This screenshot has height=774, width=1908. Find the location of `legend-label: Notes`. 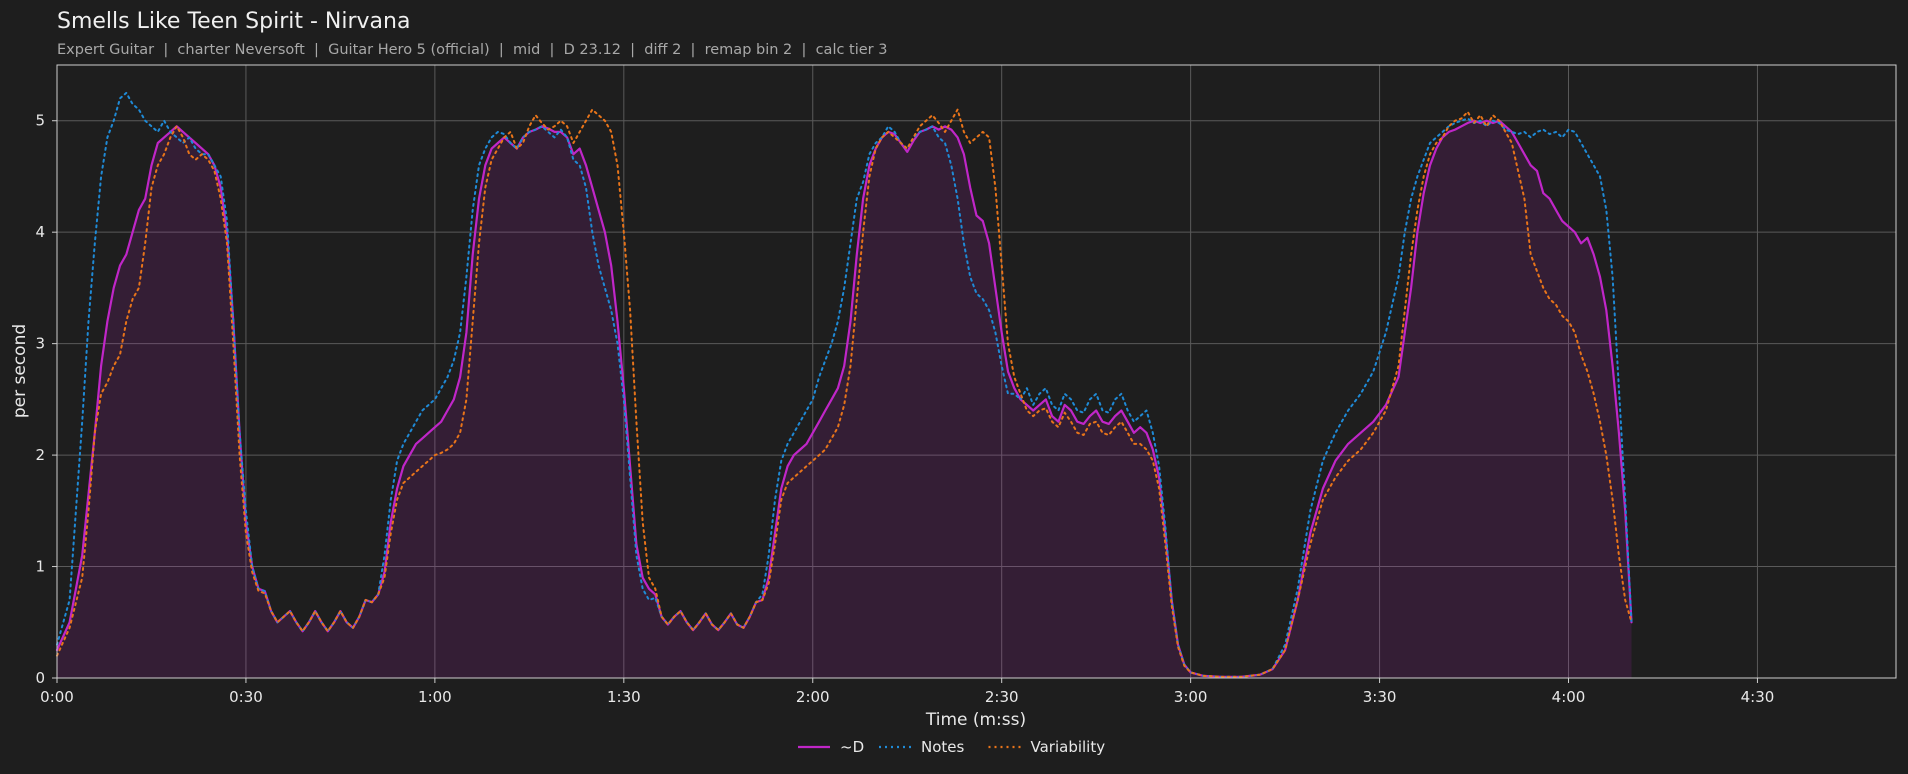

legend-label: Notes is located at coordinates (943, 747).